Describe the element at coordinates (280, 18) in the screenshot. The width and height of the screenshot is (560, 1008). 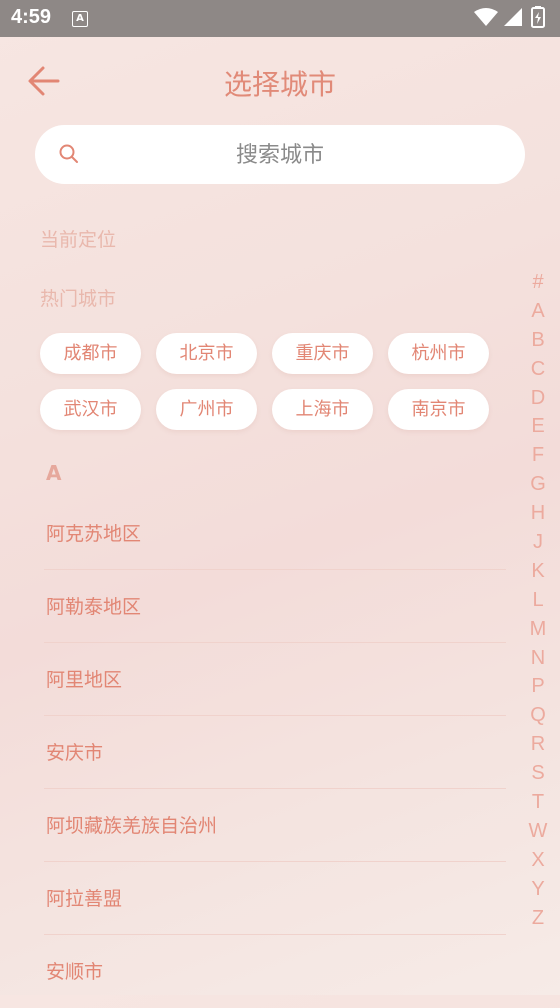
I see `status-bar: 4:59 A` at that location.